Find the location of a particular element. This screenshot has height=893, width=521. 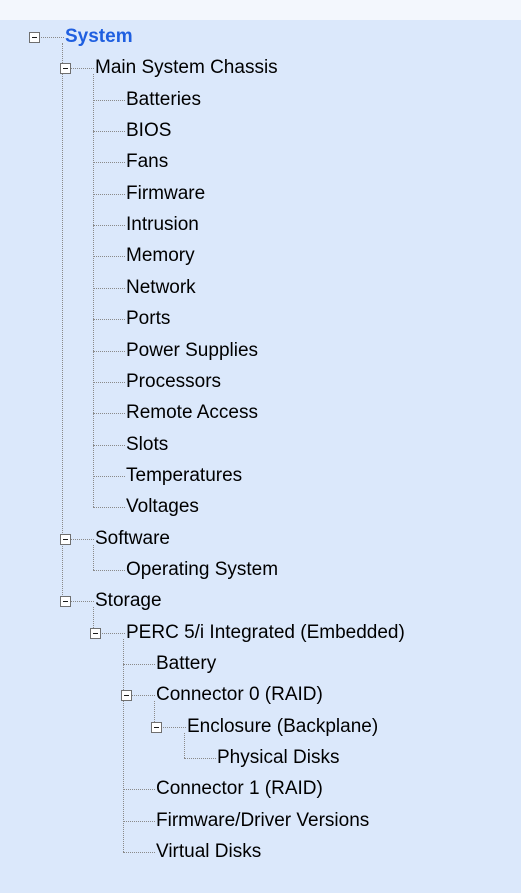

tree-node-connector-1-raid: Connector 1 (RAID) is located at coordinates (239, 789).